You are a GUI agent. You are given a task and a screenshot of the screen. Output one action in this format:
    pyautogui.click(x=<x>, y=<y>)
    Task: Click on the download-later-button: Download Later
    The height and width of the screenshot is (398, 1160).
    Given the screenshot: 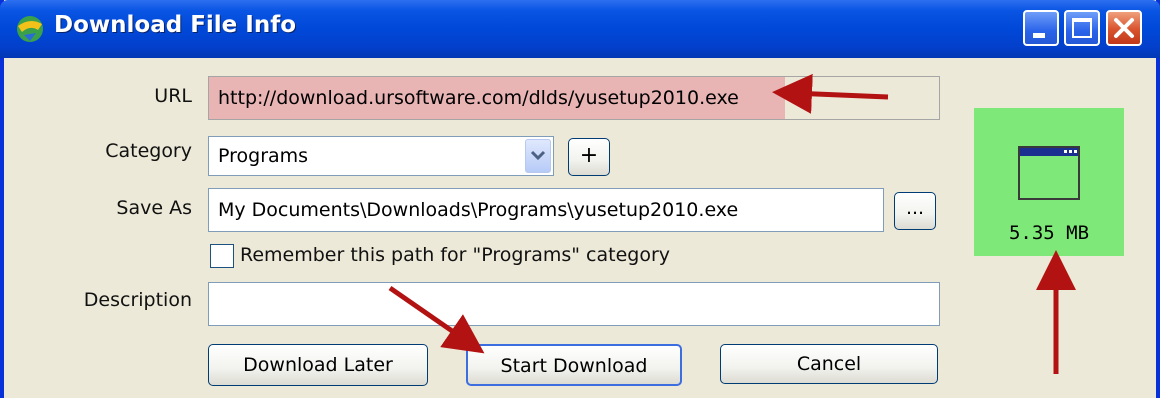 What is the action you would take?
    pyautogui.click(x=318, y=365)
    